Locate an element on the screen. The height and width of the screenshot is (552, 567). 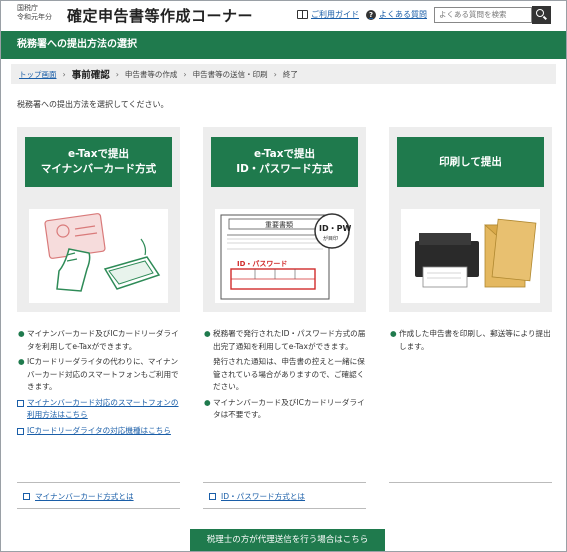
card-mynumber: e-Taxで提出 マイナンバーカード方式 is located at coordinates (98, 219).